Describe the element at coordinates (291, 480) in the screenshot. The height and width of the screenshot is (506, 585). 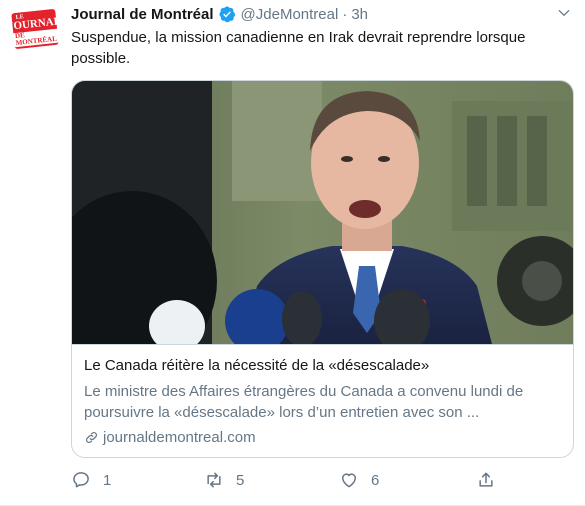
I see `tweet-actions: 1 5 6` at that location.